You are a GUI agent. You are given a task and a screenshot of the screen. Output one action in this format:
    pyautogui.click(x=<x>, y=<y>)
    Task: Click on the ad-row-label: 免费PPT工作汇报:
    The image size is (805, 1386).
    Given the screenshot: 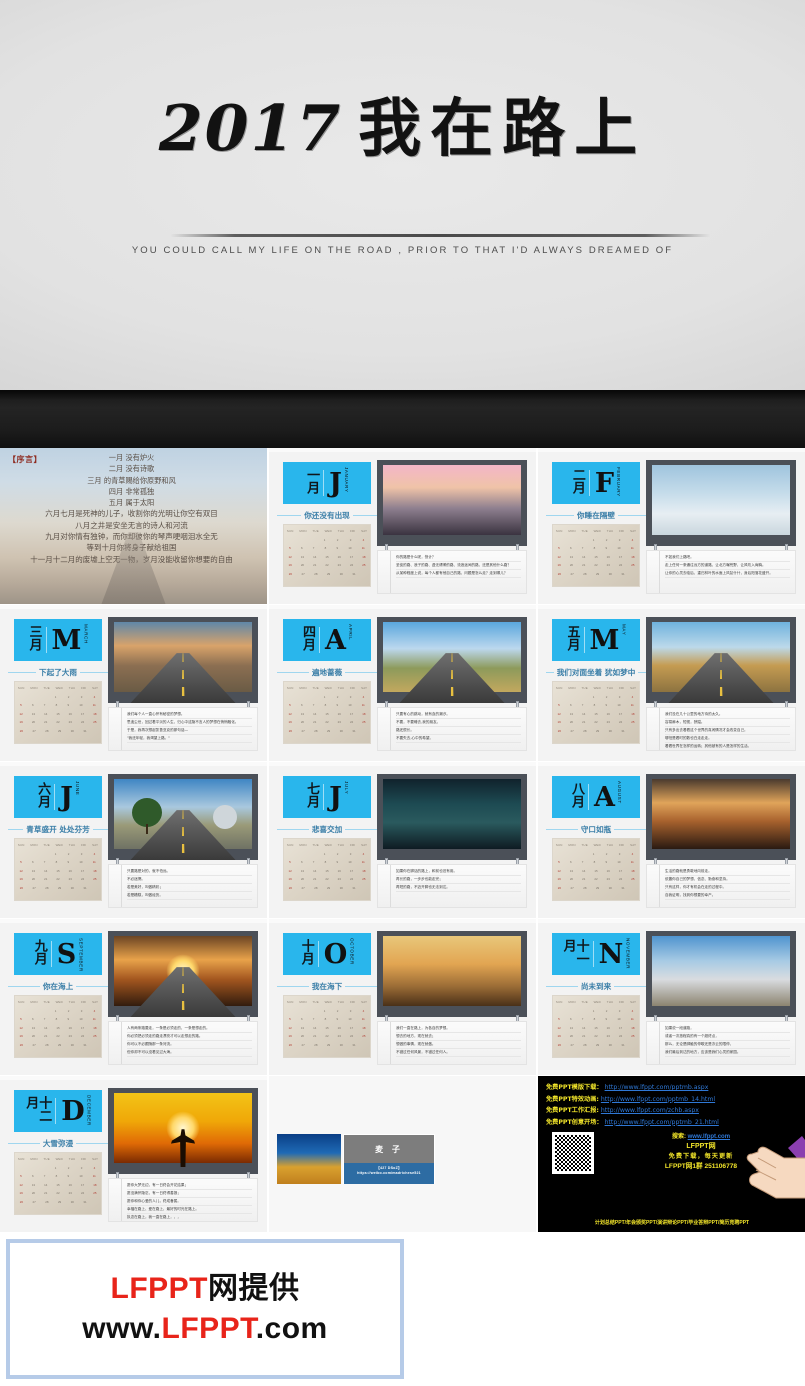 What is the action you would take?
    pyautogui.click(x=572, y=1111)
    